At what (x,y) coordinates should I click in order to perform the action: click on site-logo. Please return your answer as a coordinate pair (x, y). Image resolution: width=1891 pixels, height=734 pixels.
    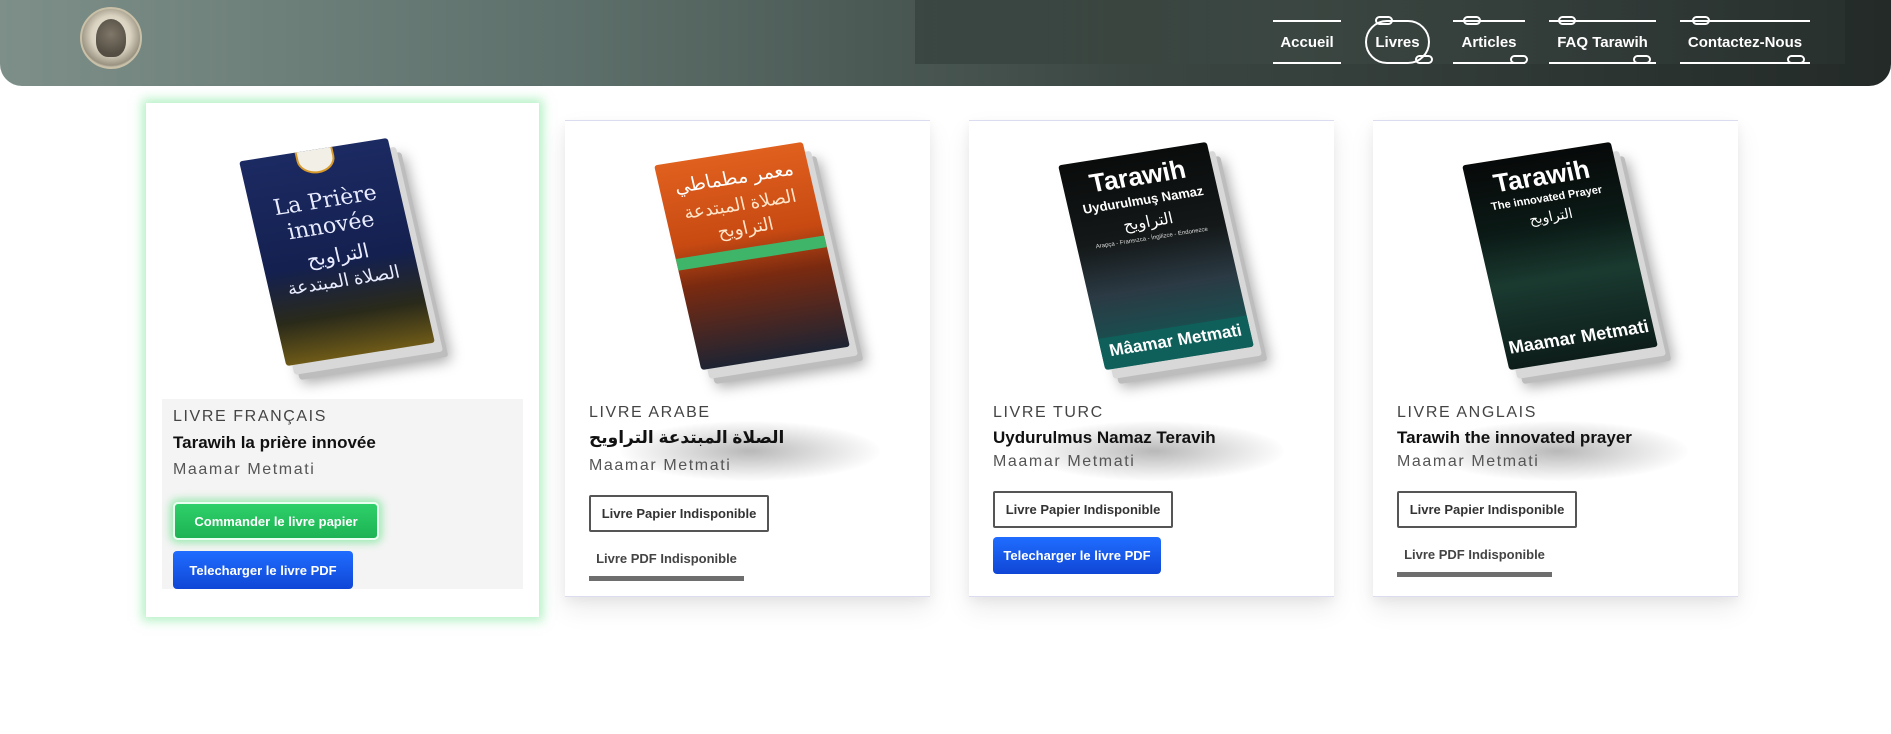
    Looking at the image, I should click on (111, 38).